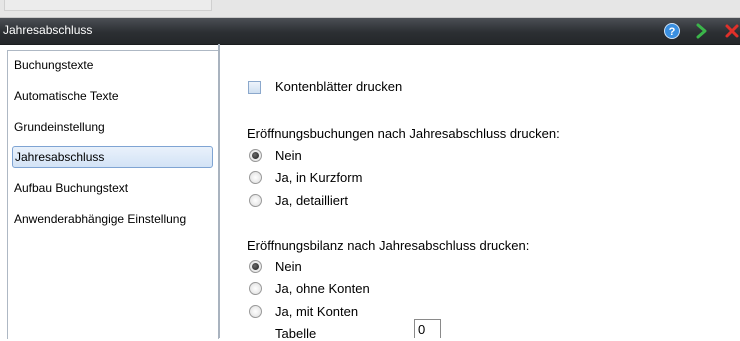 The height and width of the screenshot is (341, 740). I want to click on next-arrow-icon, so click(702, 31).